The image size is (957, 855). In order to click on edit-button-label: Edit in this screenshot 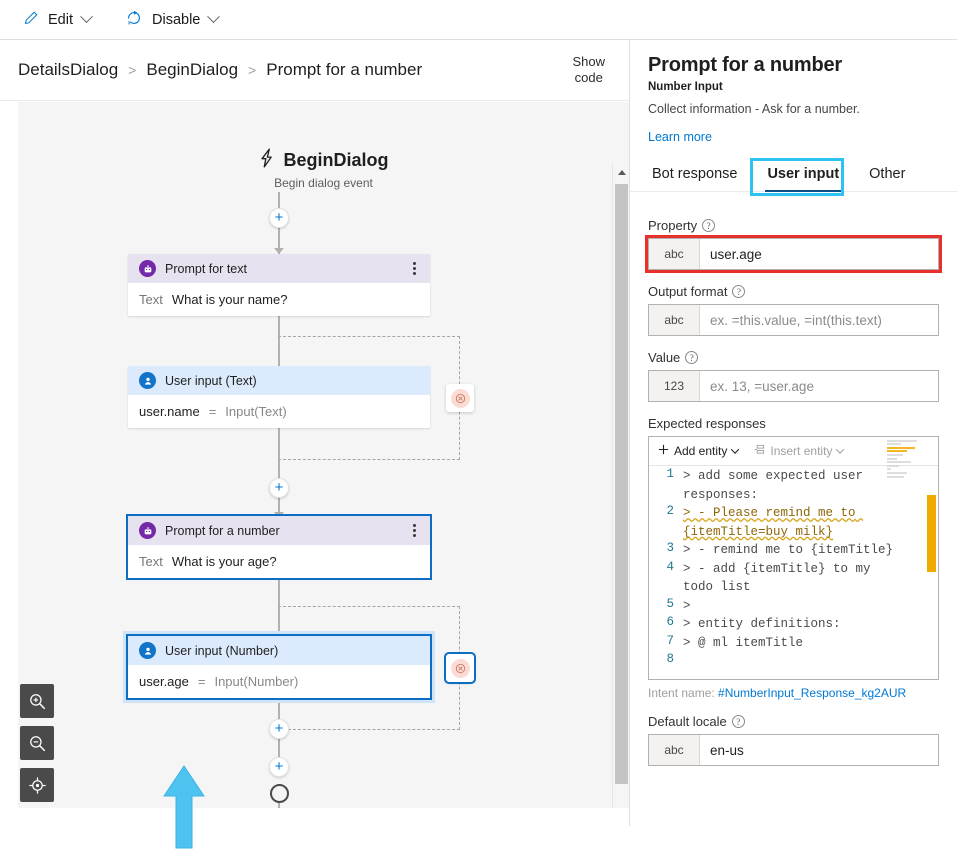, I will do `click(60, 19)`.